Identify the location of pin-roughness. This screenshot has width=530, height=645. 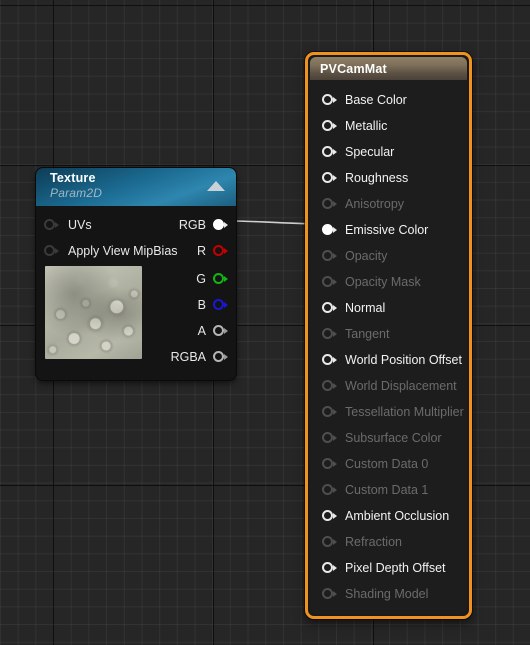
(330, 178).